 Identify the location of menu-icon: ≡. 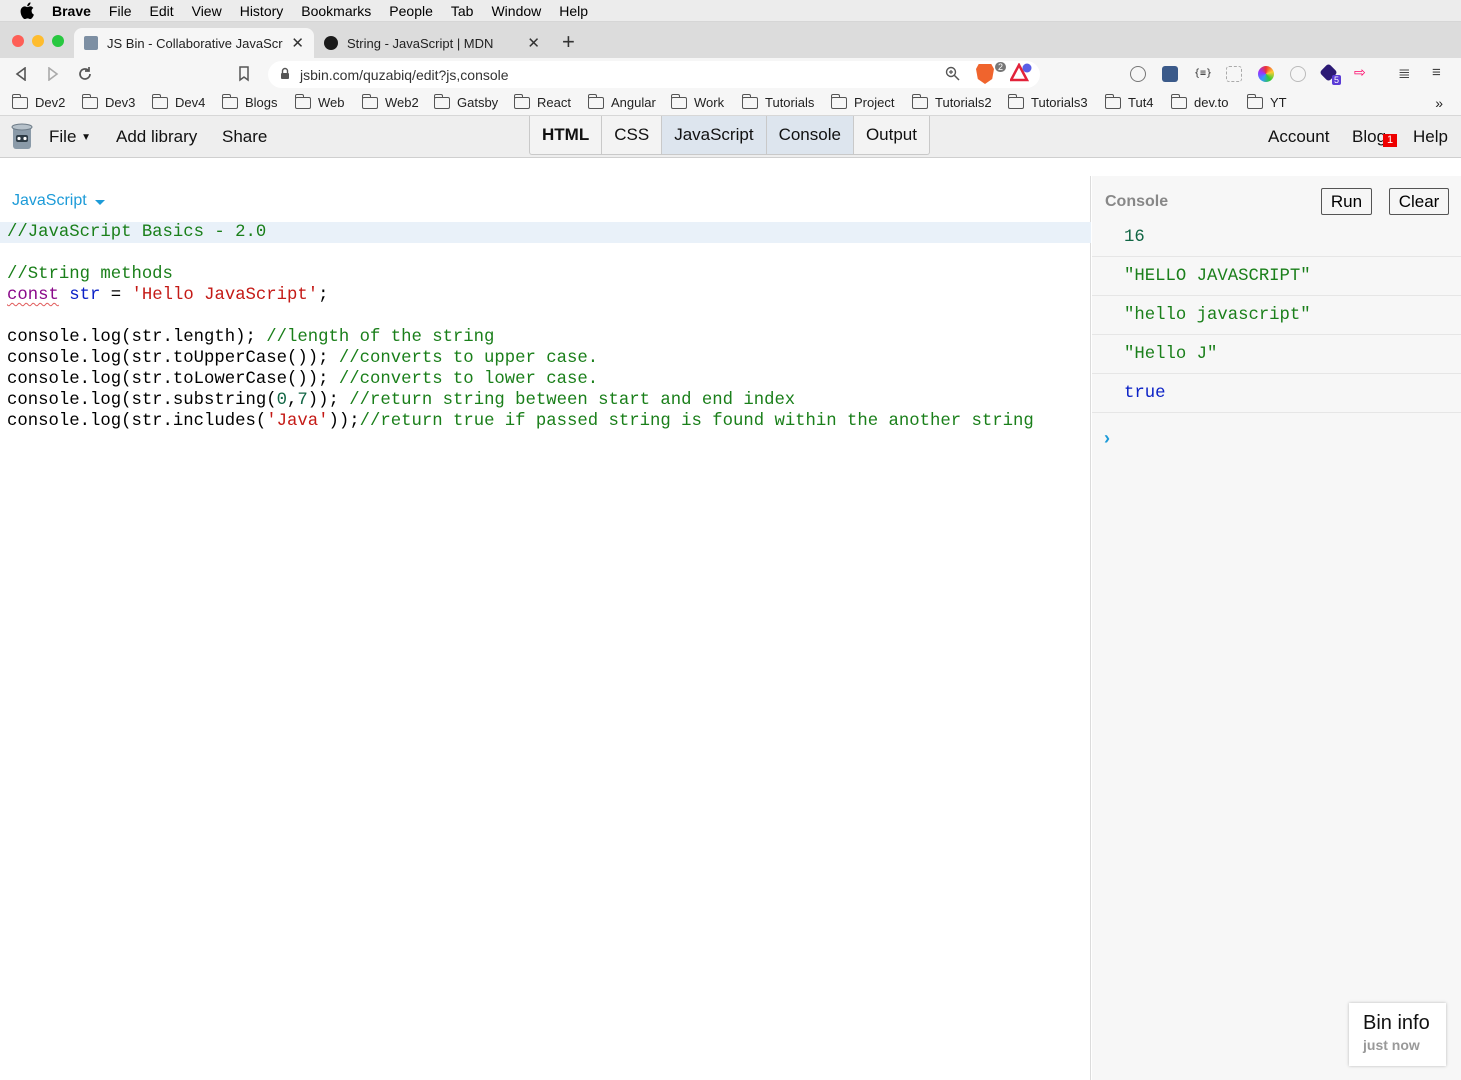
(1440, 72).